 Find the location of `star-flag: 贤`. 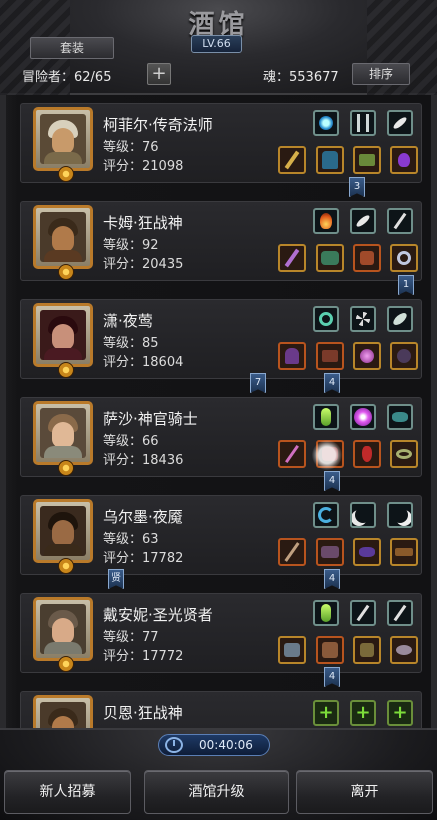

star-flag: 贤 is located at coordinates (116, 579).